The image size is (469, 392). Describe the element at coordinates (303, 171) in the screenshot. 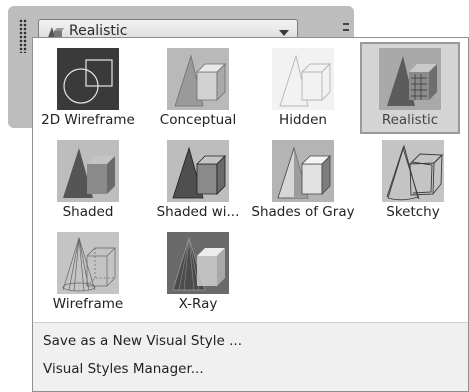

I see `shades-of-gray-thumbnail` at that location.